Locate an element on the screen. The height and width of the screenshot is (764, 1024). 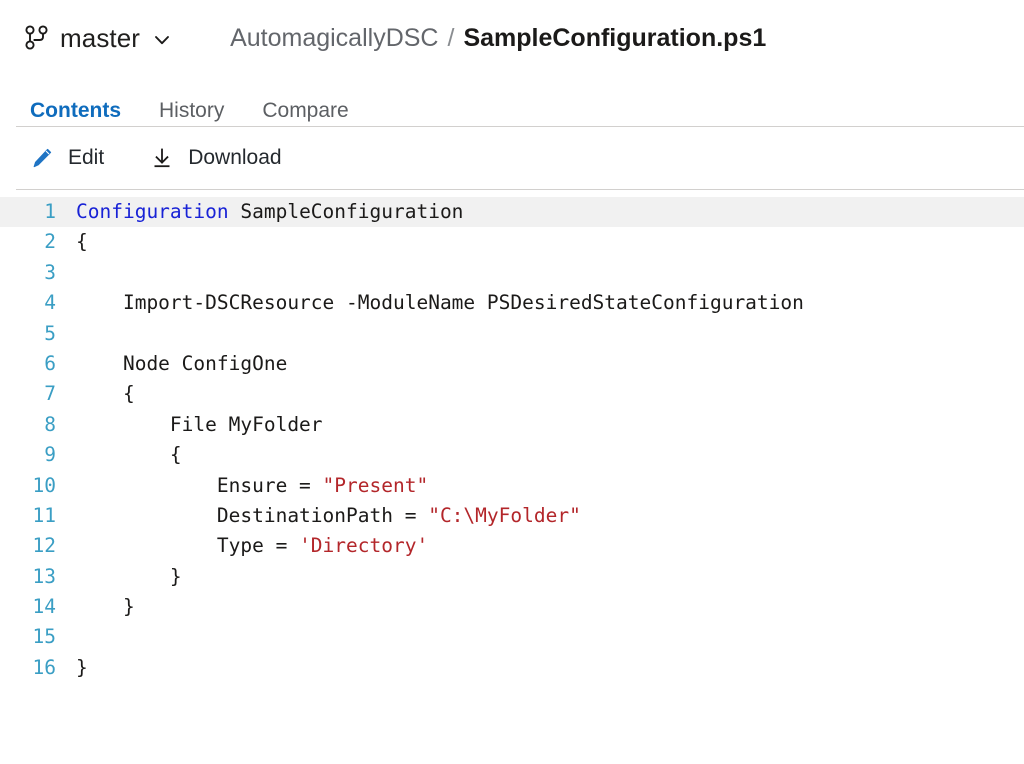
code-line: 10 Ensure = "Present" is located at coordinates (512, 486).